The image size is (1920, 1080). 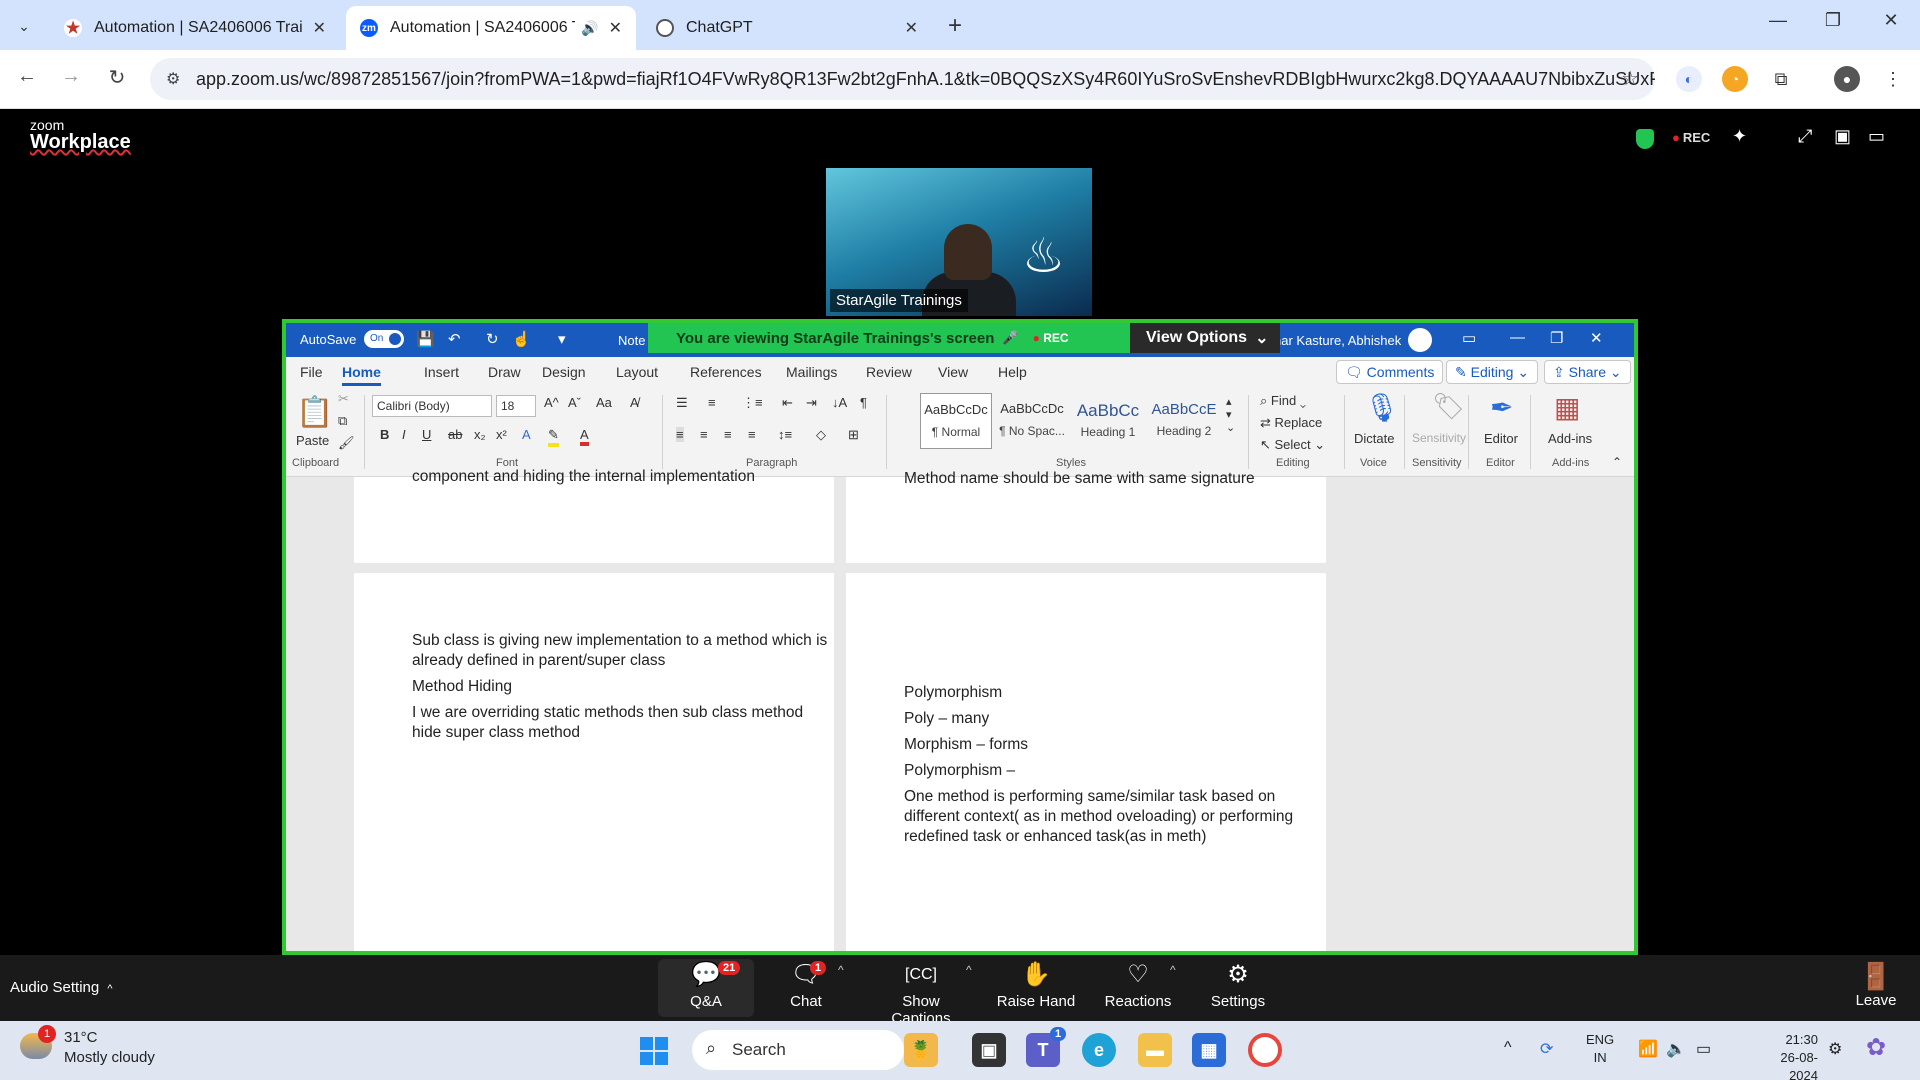 I want to click on sensitivity-label: Sensitivity, so click(x=1439, y=438).